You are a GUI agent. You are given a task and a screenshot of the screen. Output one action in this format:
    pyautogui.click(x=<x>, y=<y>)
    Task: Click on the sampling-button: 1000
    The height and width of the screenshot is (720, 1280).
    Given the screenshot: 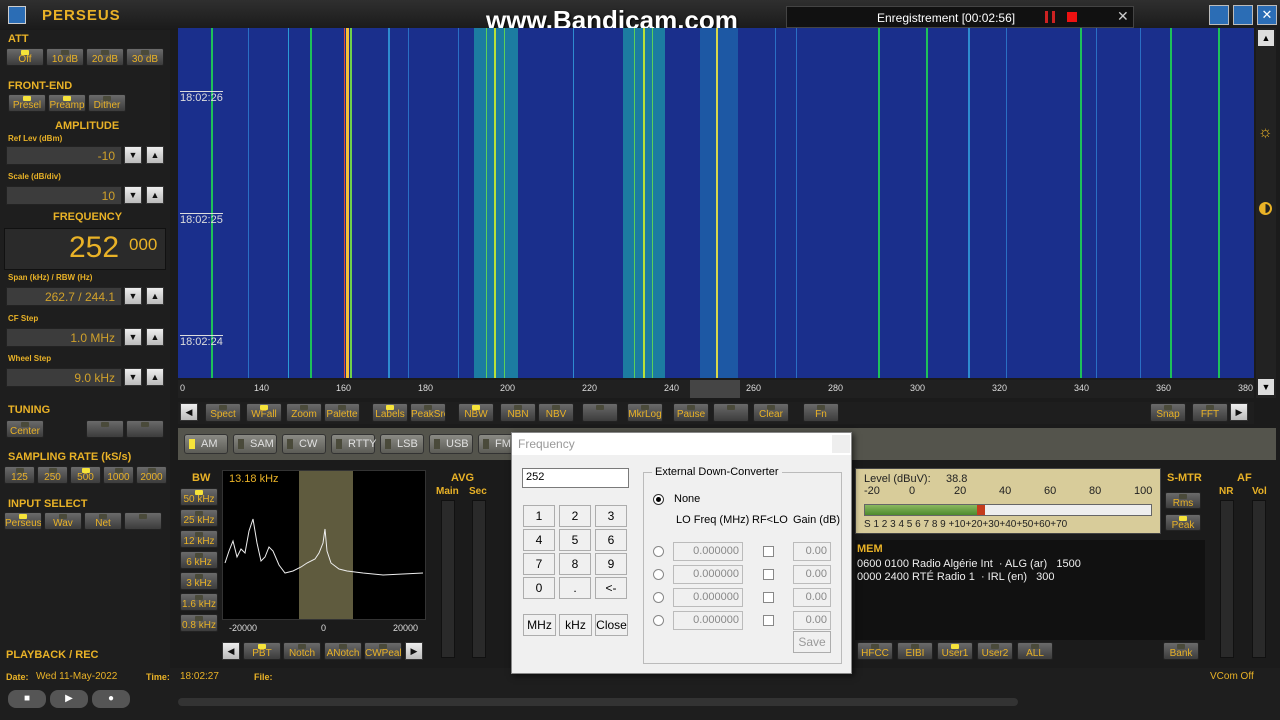 What is the action you would take?
    pyautogui.click(x=118, y=475)
    